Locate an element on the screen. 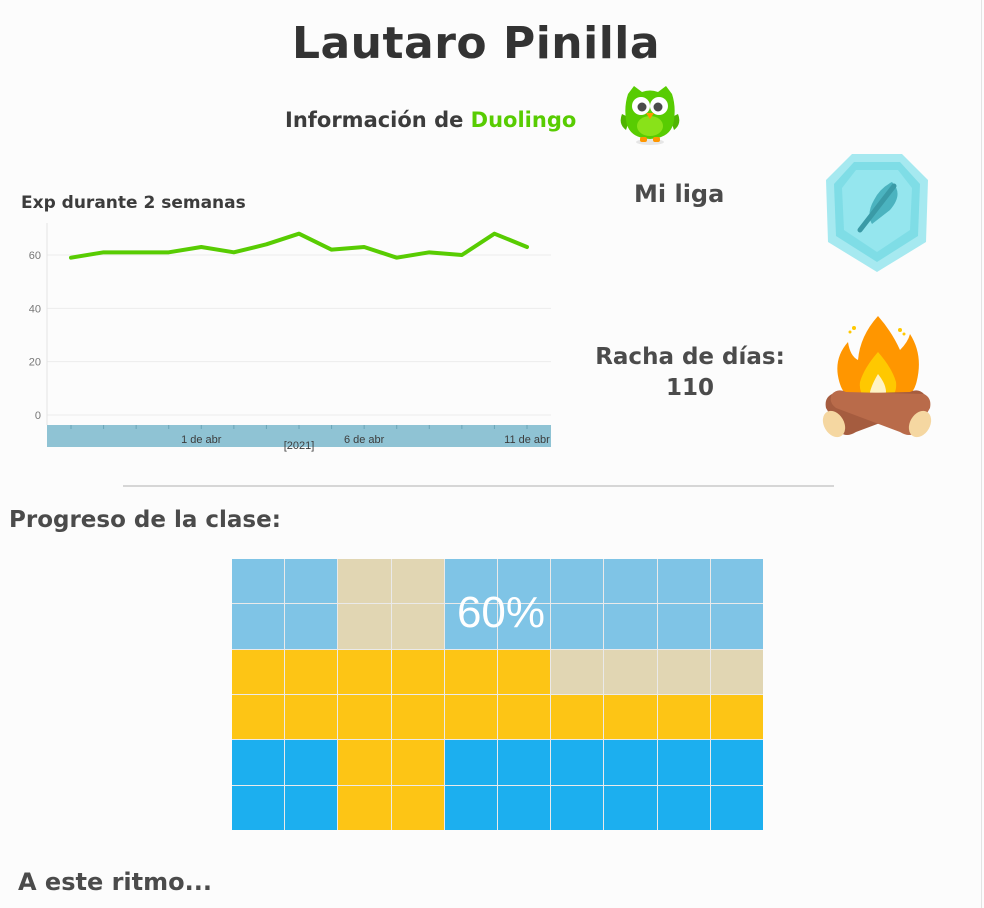 Image resolution: width=984 pixels, height=908 pixels. streak-campfire-icon is located at coordinates (877, 377).